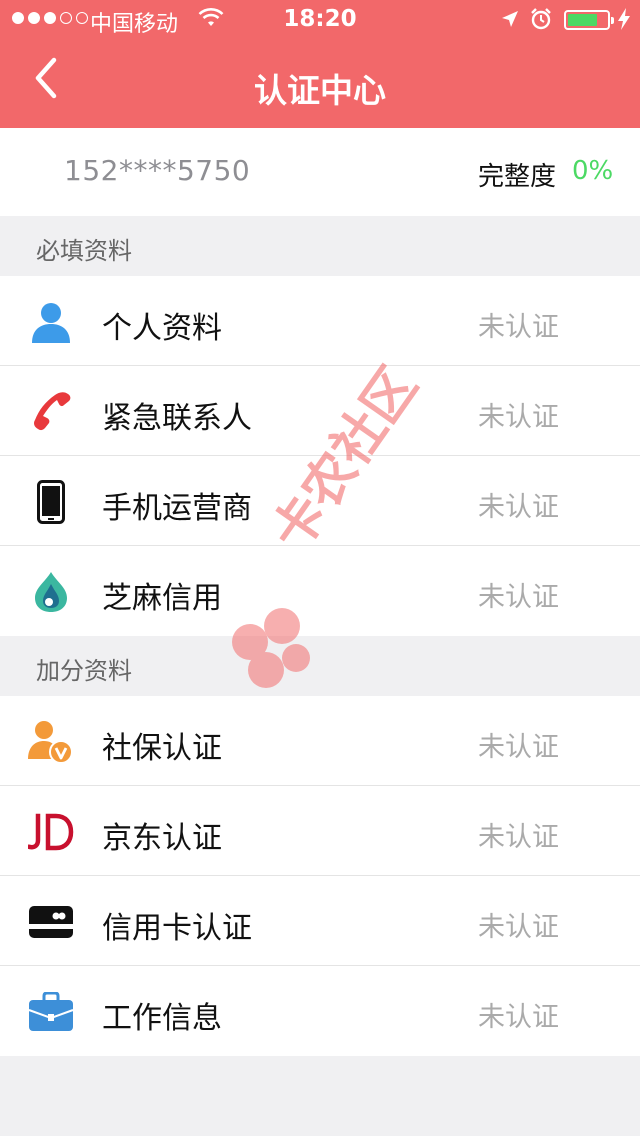  What do you see at coordinates (162, 748) in the screenshot?
I see `item-label: 社保认证` at bounding box center [162, 748].